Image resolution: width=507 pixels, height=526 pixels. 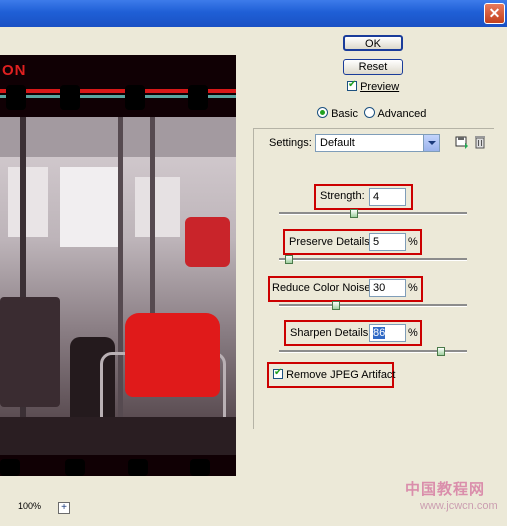 I want to click on preserve-details-label: Preserve Details:, so click(x=331, y=242).